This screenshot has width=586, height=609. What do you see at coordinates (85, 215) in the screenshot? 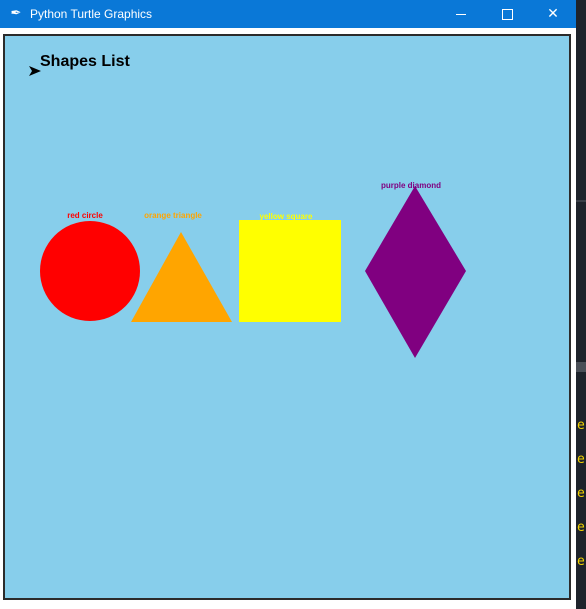
I see `red-circle-label: red circle` at bounding box center [85, 215].